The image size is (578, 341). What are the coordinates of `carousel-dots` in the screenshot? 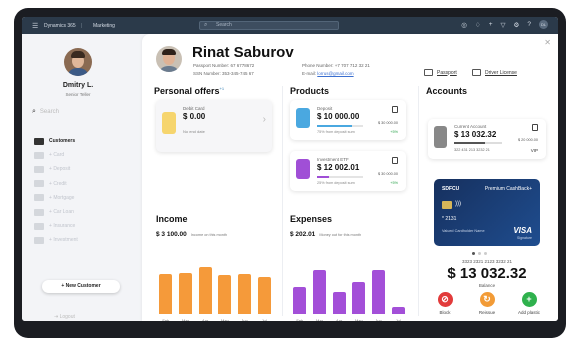 It's located at (479, 253).